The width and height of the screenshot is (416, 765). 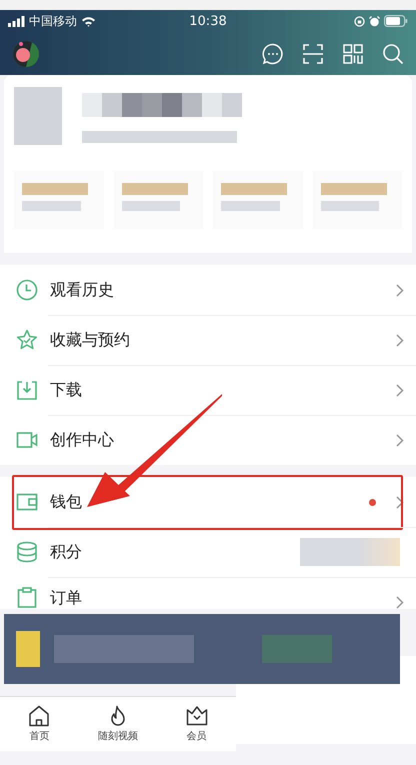 What do you see at coordinates (27, 552) in the screenshot?
I see `coin-stack-icon` at bounding box center [27, 552].